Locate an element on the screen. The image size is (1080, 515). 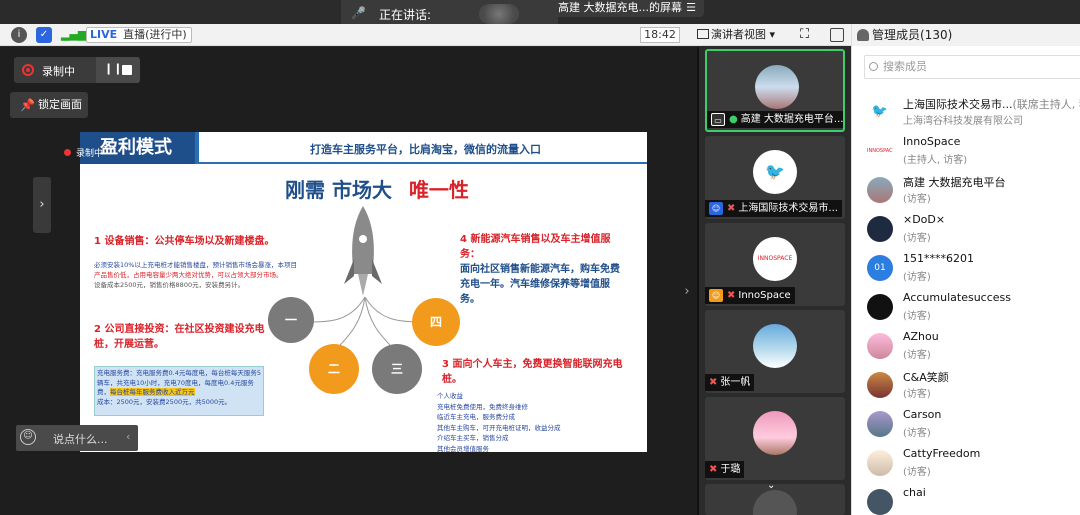
layout-icon is located at coordinates (703, 34).